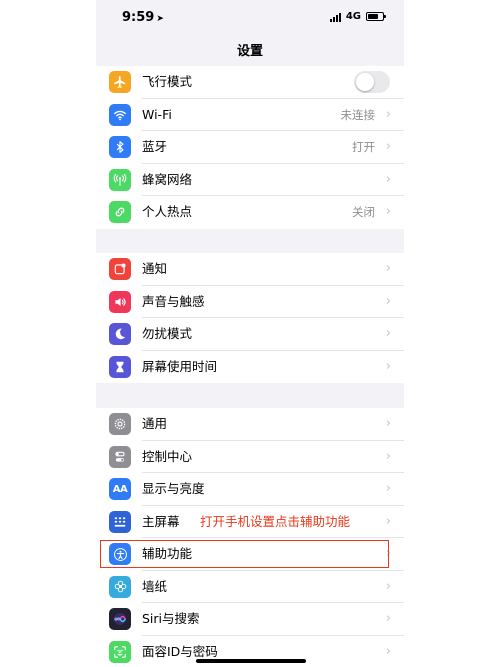 The height and width of the screenshot is (667, 500). I want to click on cellular-icon, so click(120, 179).